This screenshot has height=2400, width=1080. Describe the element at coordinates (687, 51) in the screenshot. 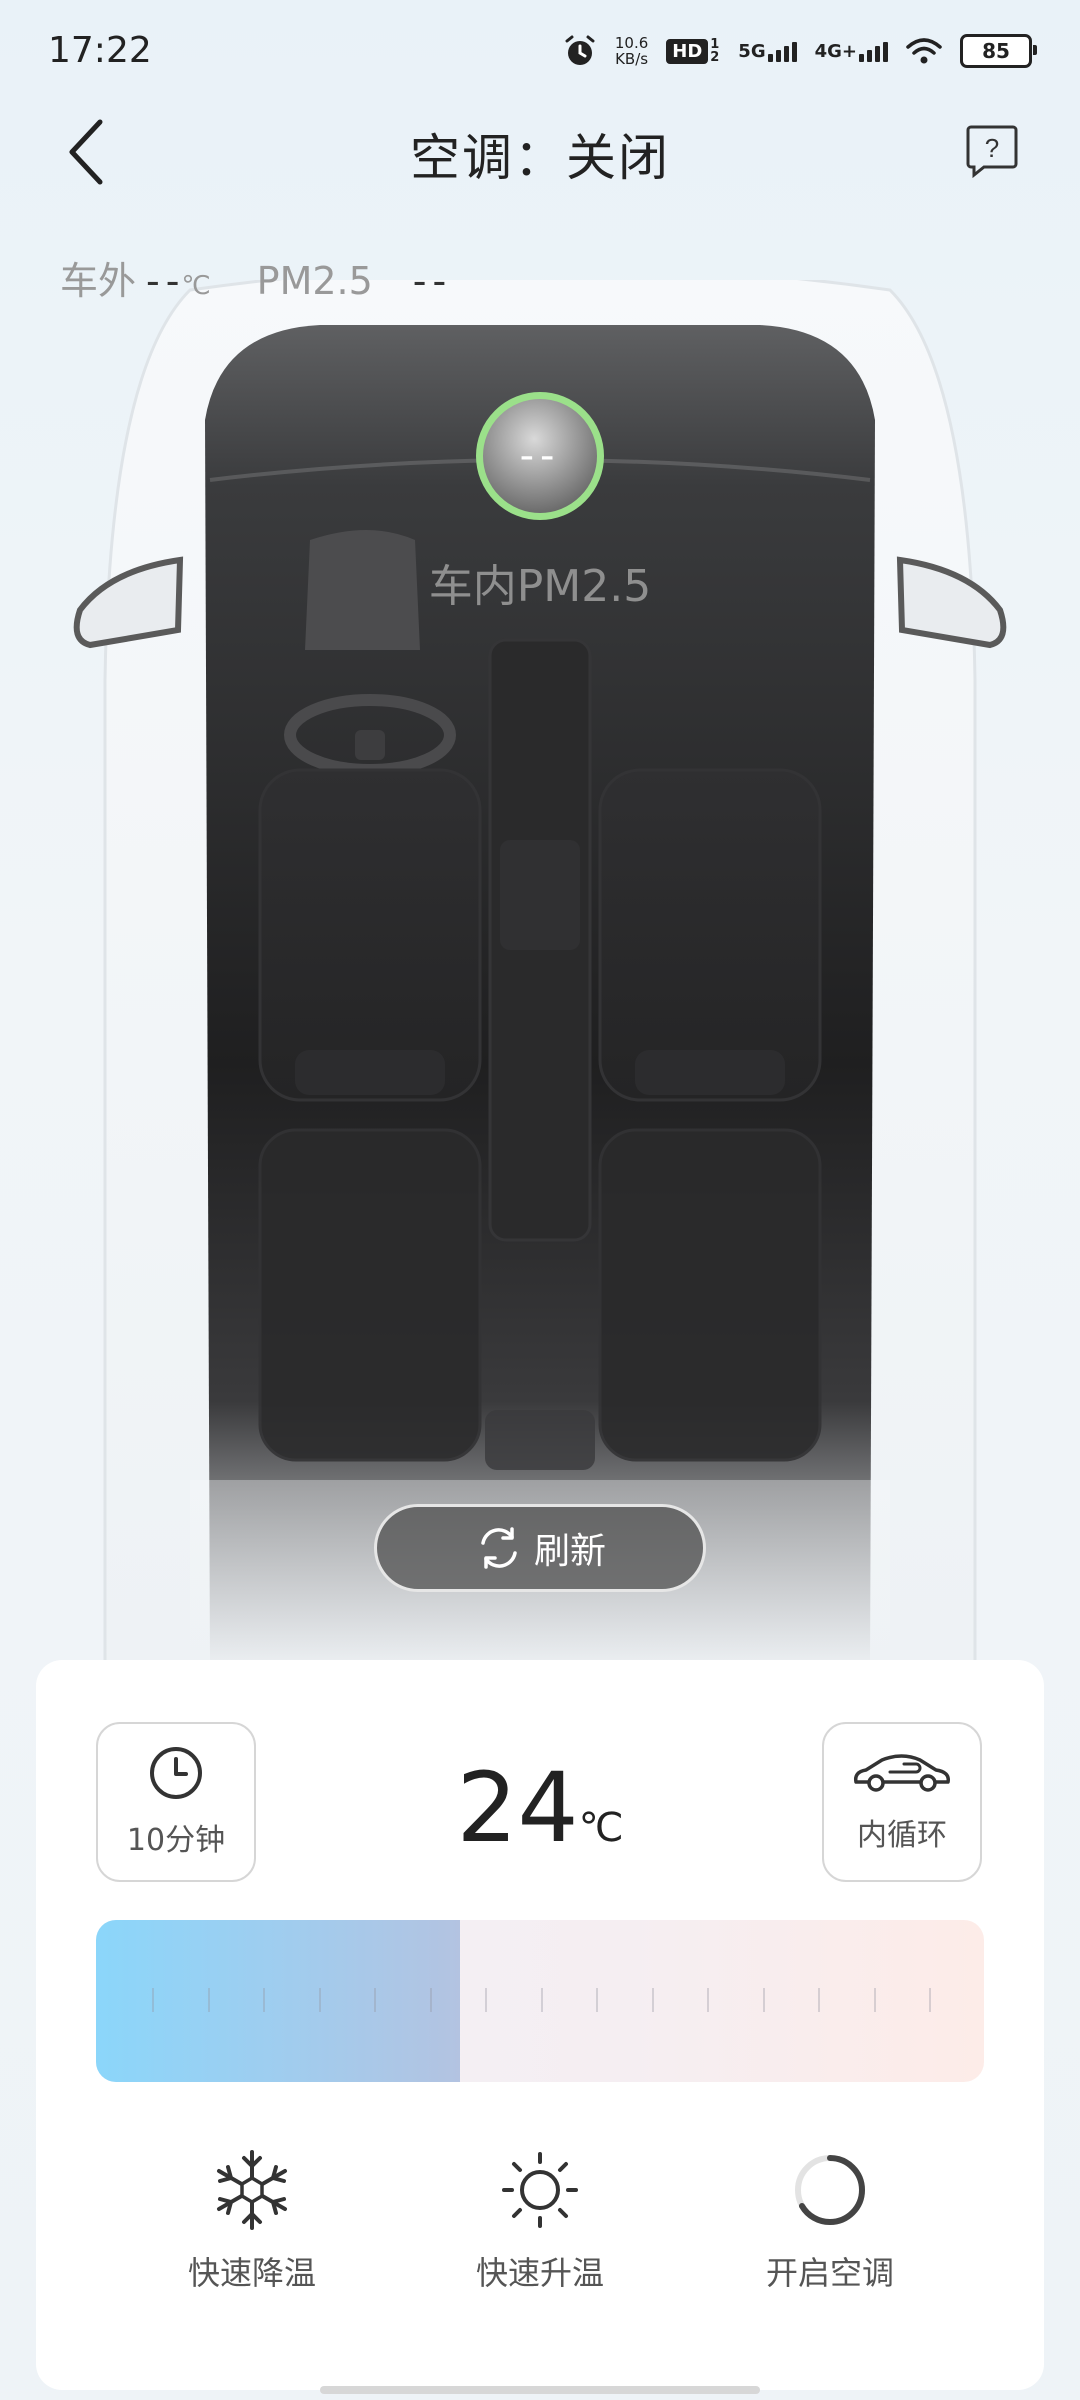

I see `hd-badge: HD` at that location.